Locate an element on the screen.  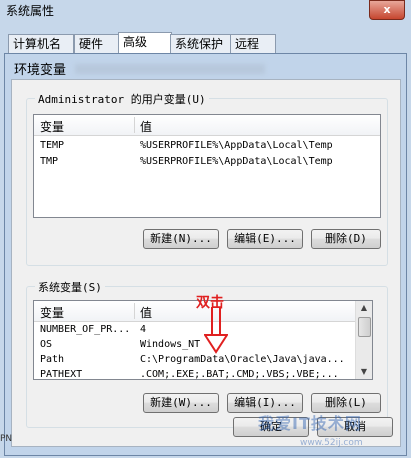
window-title: 系统属性 is located at coordinates (30, 11).